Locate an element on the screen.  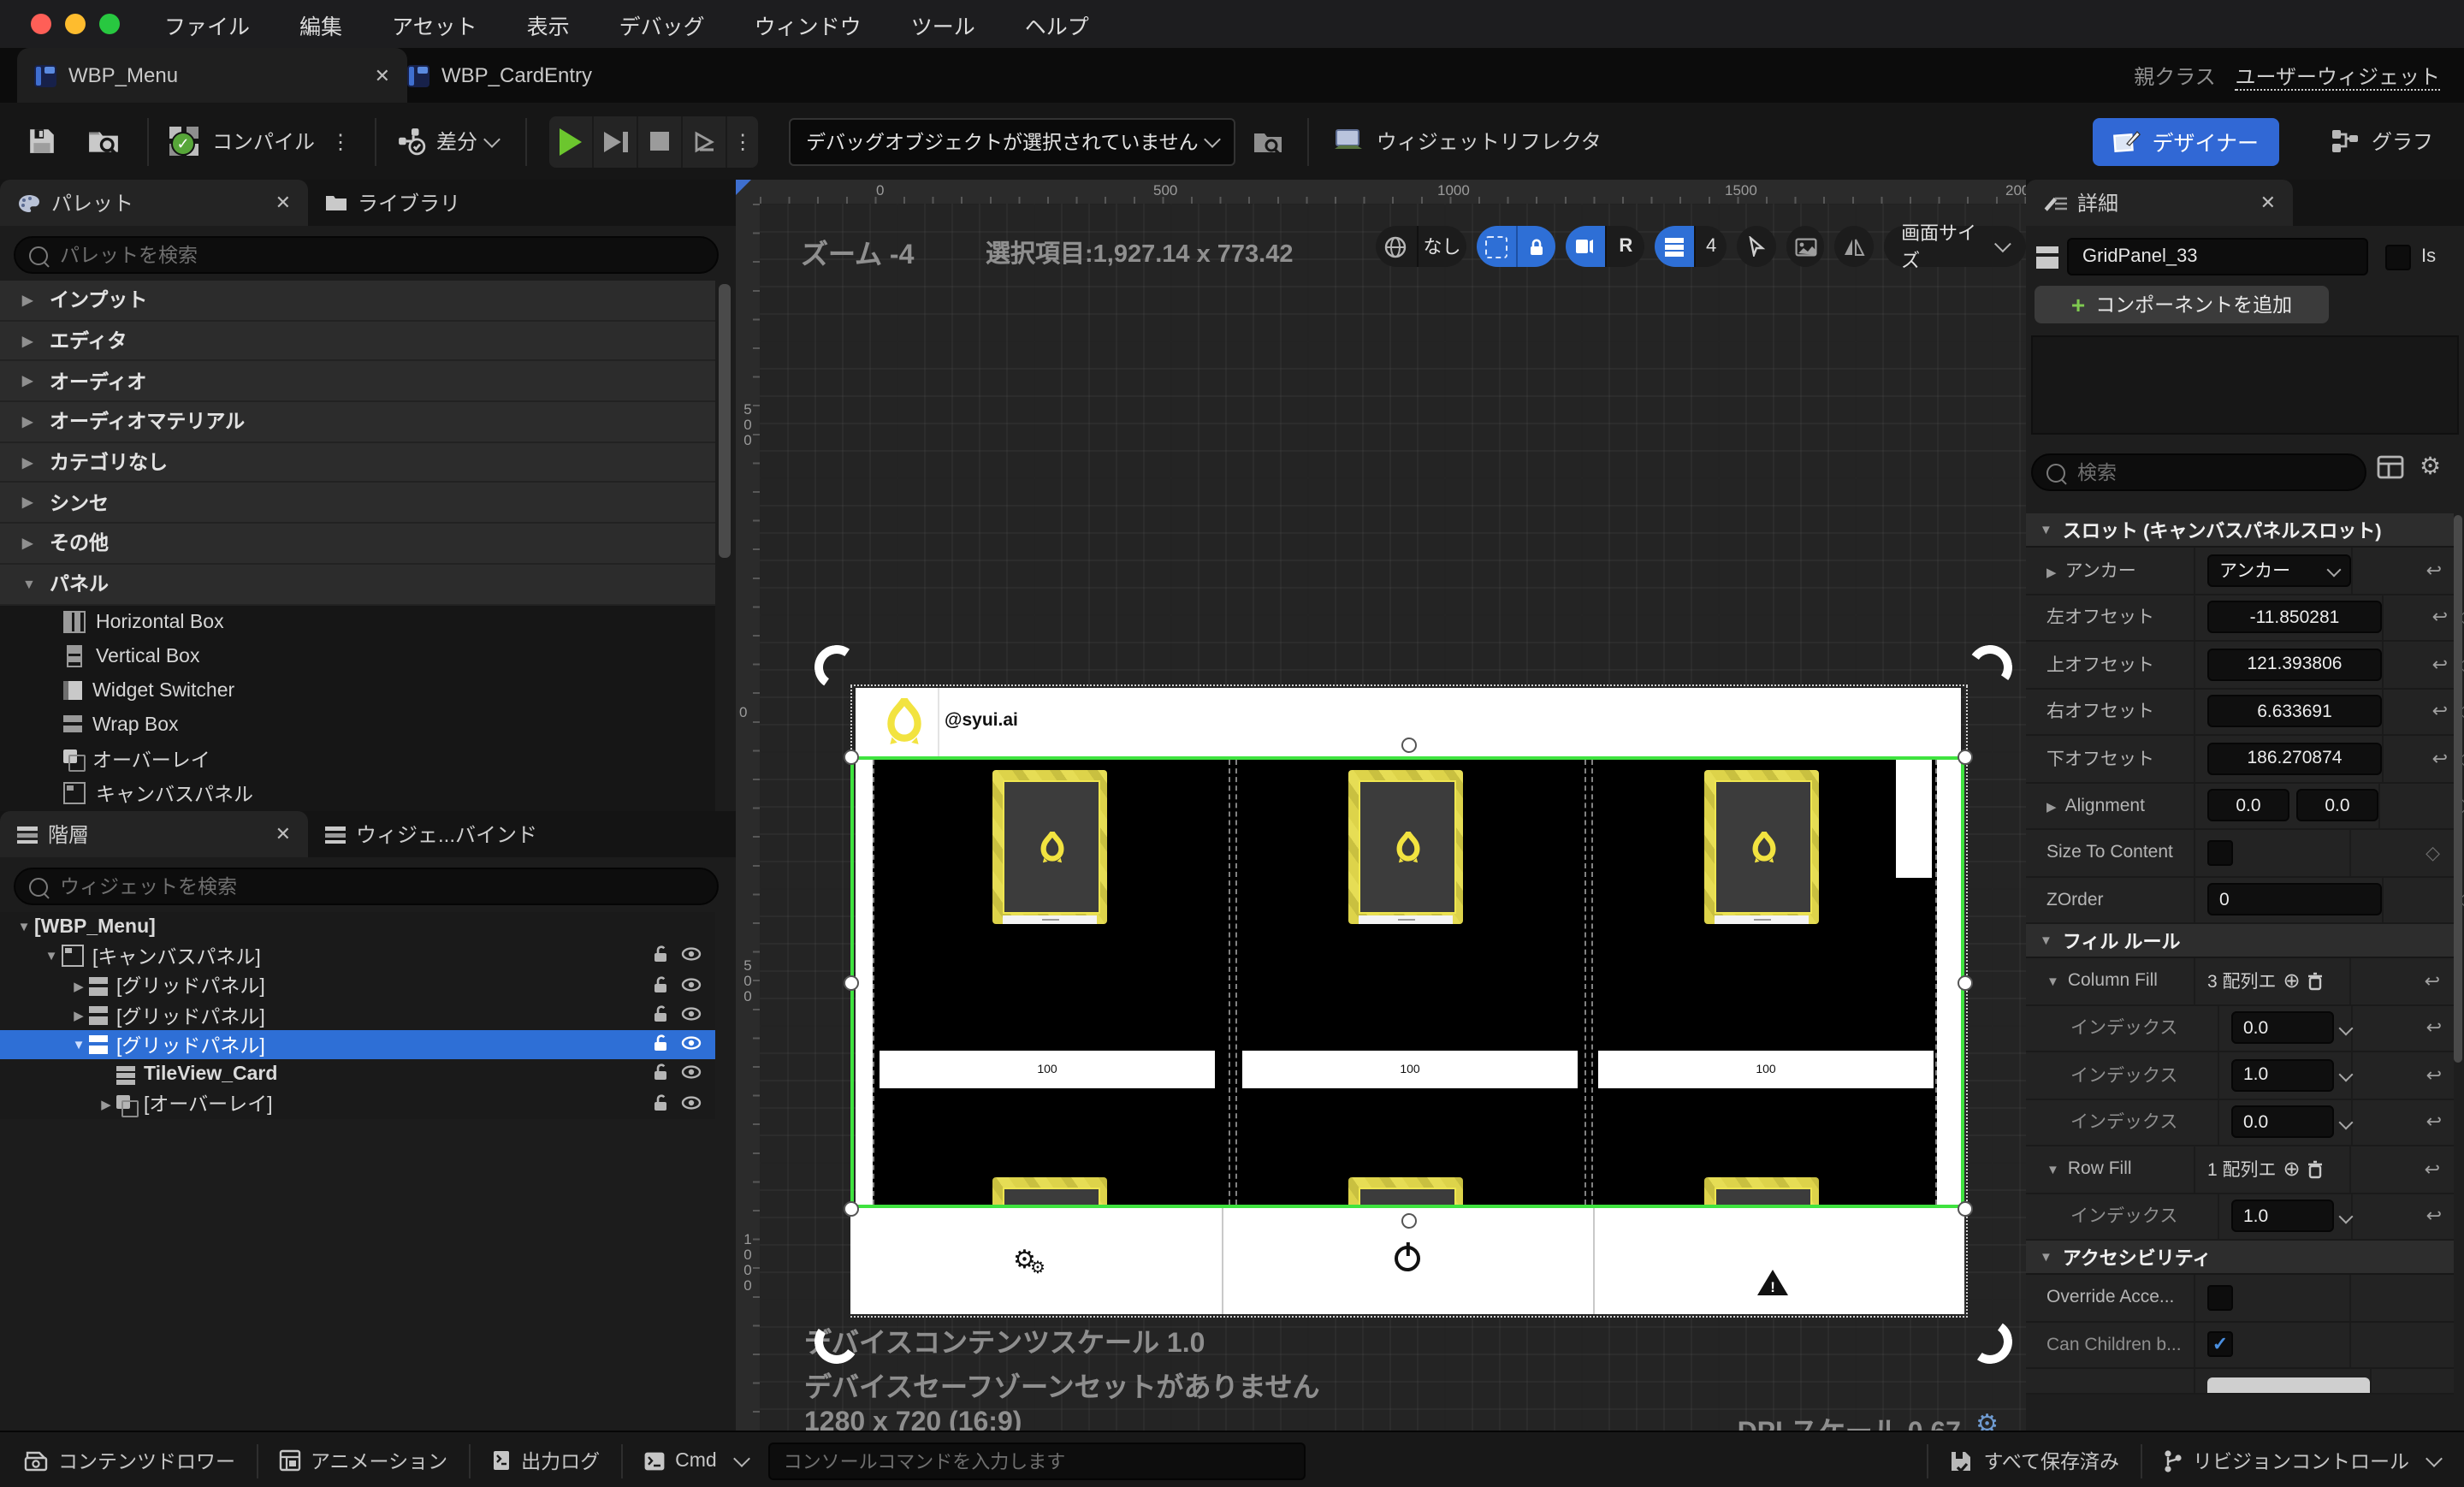
dpi-settings-gear-icon: ⚙ is located at coordinates (1987, 1419).